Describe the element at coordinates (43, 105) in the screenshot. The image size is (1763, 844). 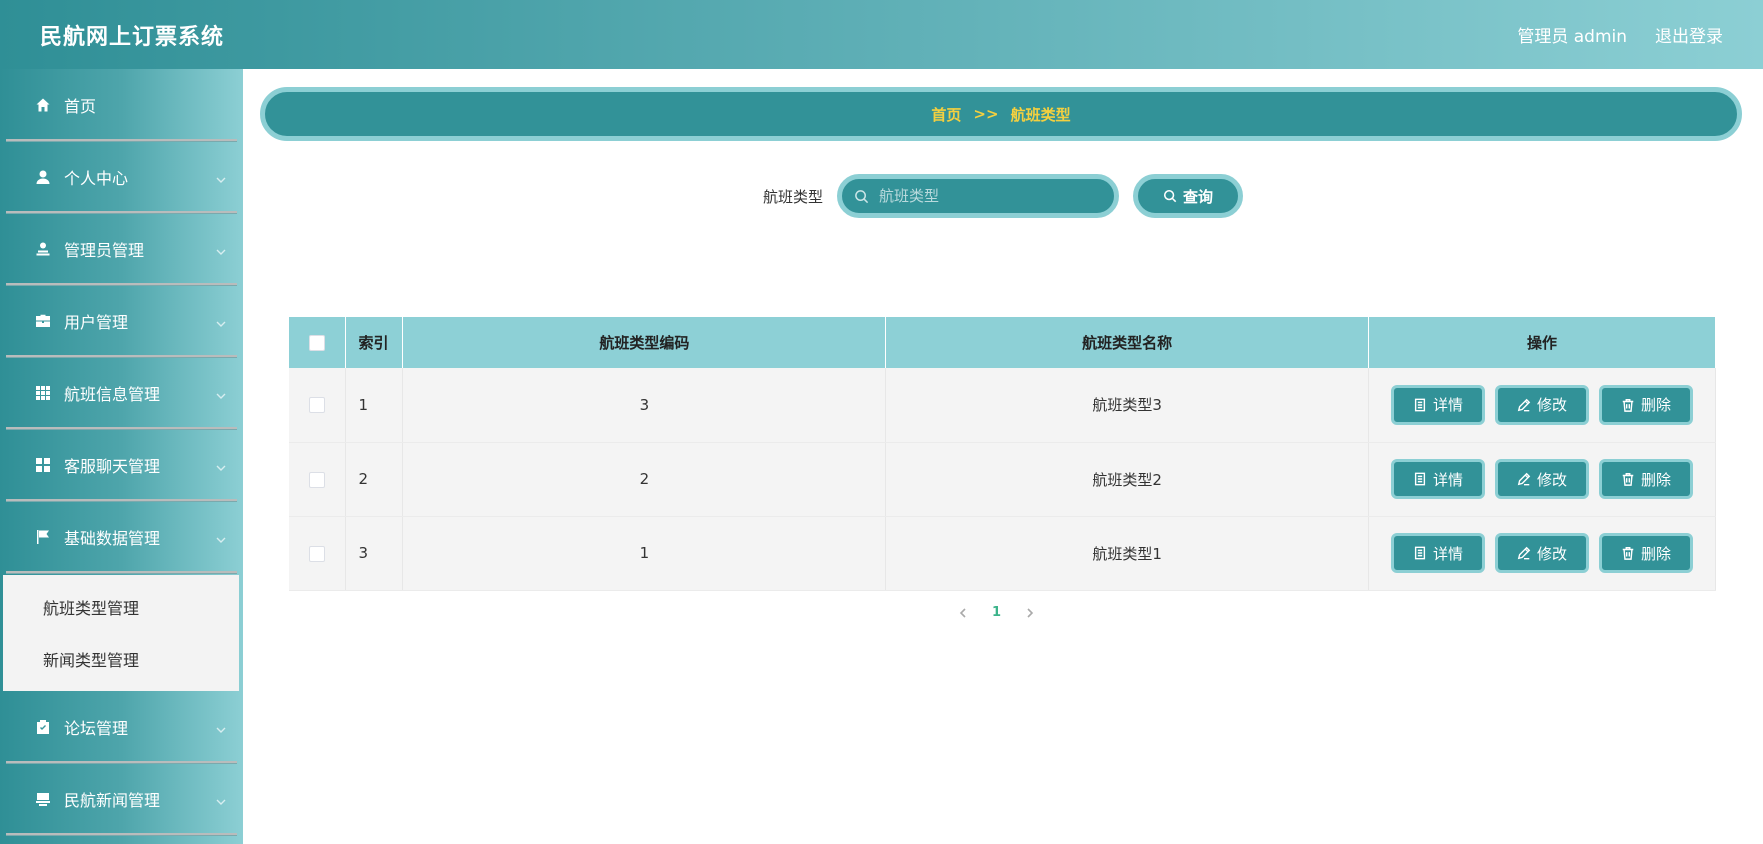
I see `home-icon` at that location.